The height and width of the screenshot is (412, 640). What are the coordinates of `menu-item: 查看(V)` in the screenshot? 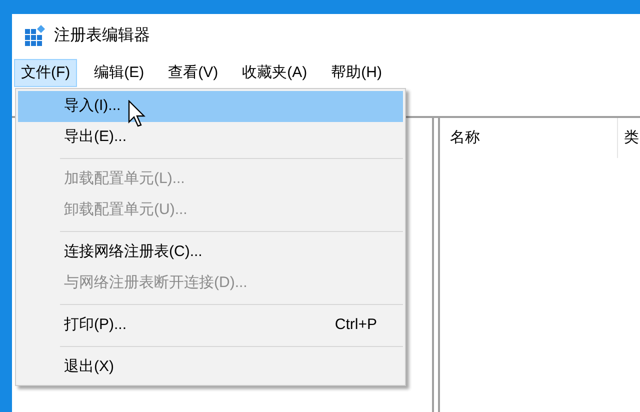 It's located at (193, 73).